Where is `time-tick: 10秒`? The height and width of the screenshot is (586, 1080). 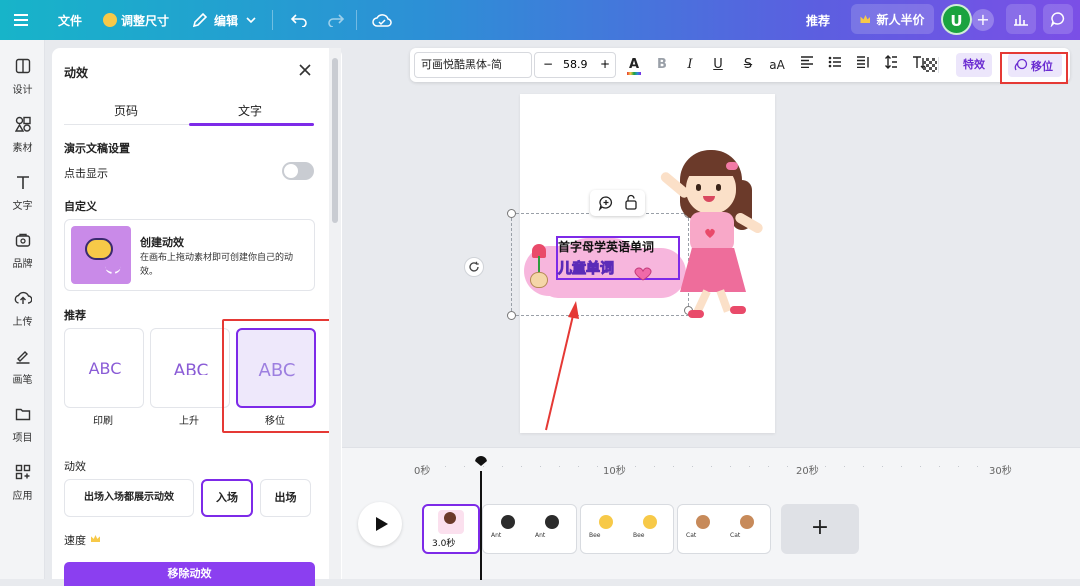 time-tick: 10秒 is located at coordinates (614, 471).